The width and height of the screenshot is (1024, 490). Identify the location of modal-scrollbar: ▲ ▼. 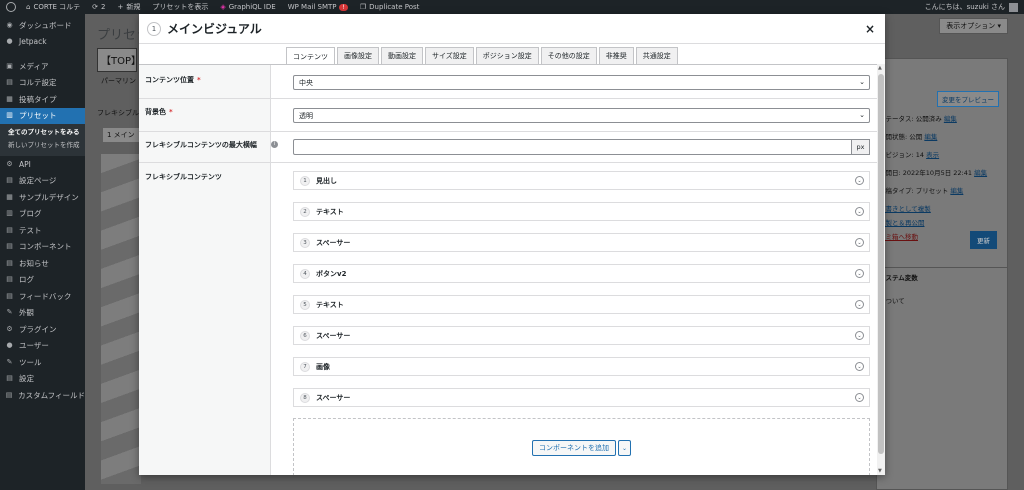
(881, 269).